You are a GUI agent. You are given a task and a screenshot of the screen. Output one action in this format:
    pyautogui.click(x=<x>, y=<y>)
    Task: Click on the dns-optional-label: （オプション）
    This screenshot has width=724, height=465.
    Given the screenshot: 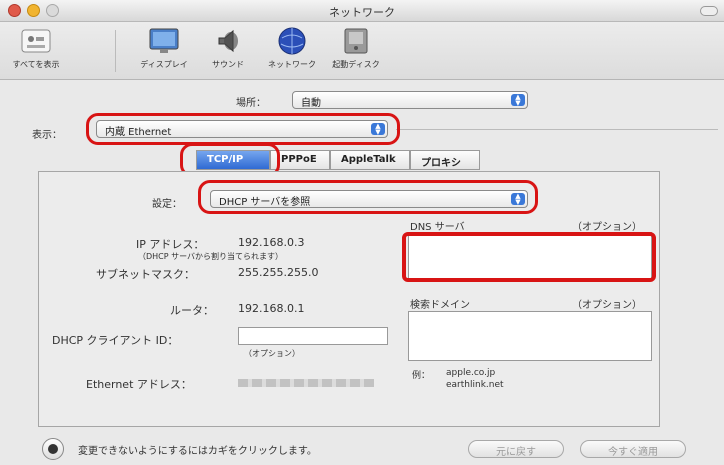 What is the action you would take?
    pyautogui.click(x=607, y=227)
    